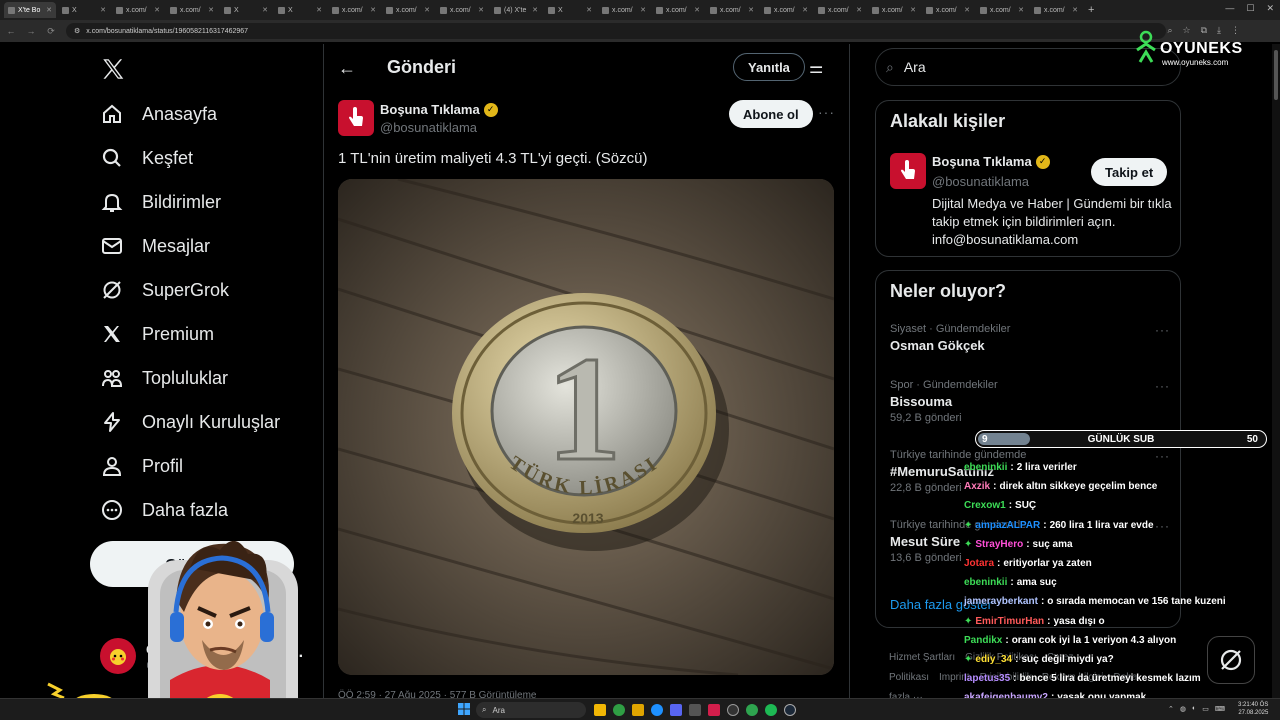 This screenshot has height=720, width=1280. I want to click on app-icon-chrome, so click(619, 710).